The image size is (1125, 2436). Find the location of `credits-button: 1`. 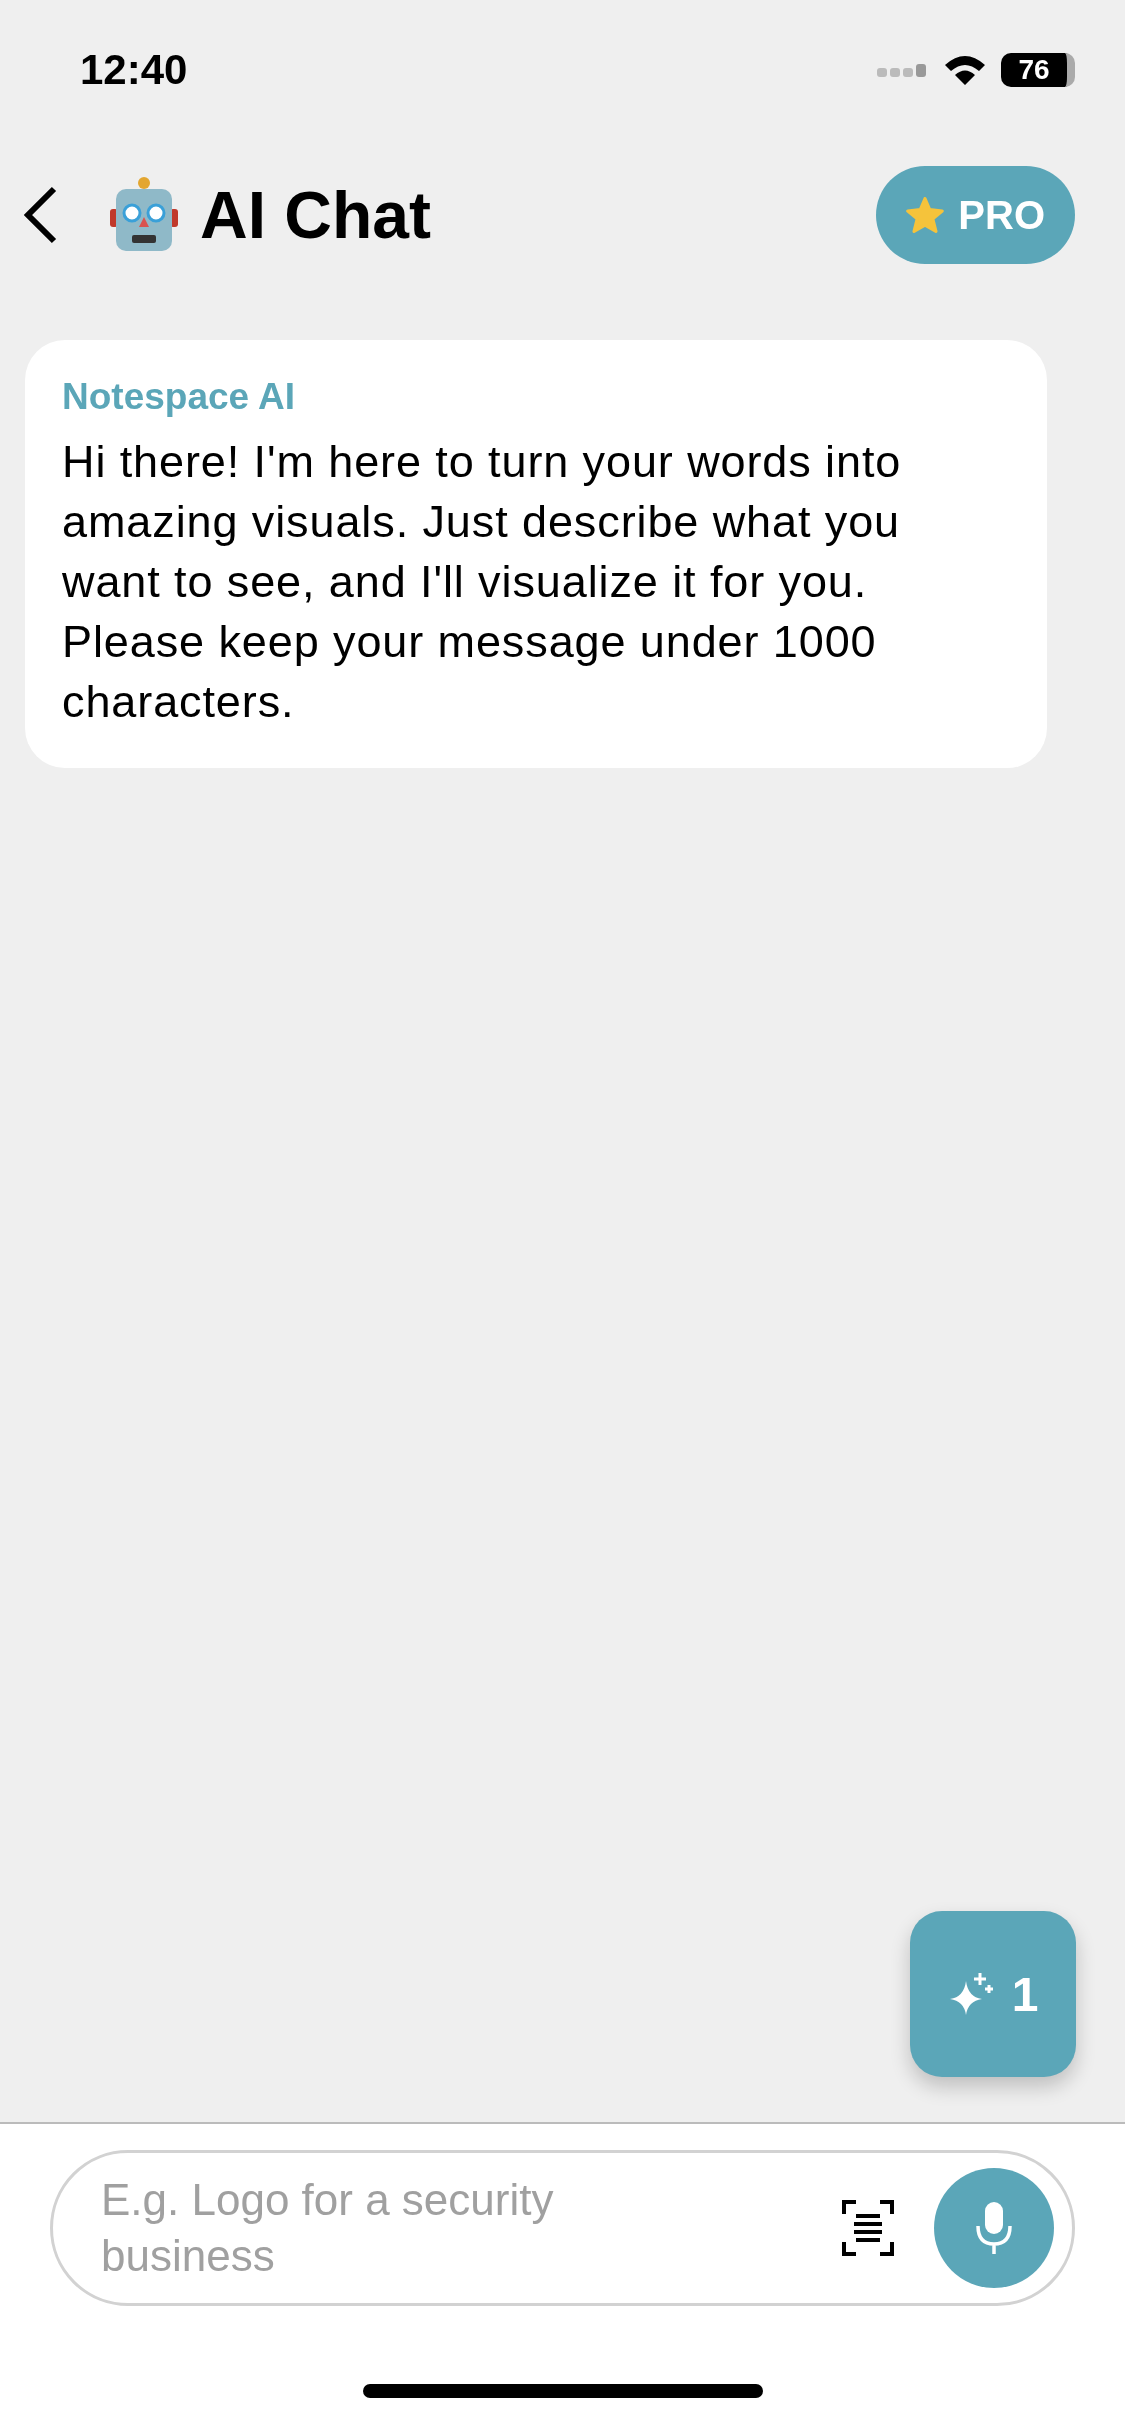

credits-button: 1 is located at coordinates (993, 1994).